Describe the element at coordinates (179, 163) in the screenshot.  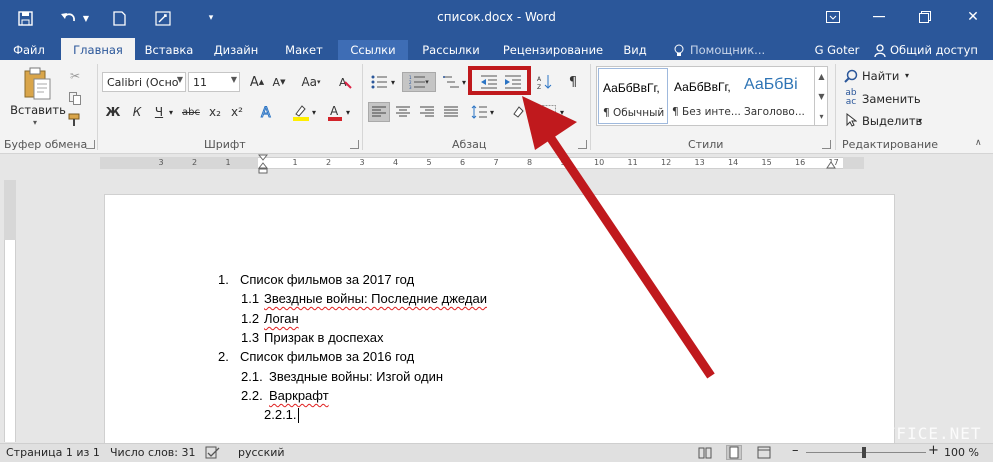
I see `ruler-left-margin` at that location.